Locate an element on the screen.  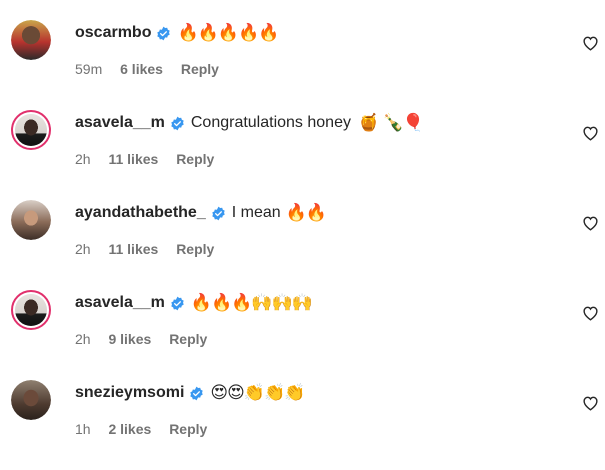
comment-meta: 2h 9 likes Reply is located at coordinates (148, 339).